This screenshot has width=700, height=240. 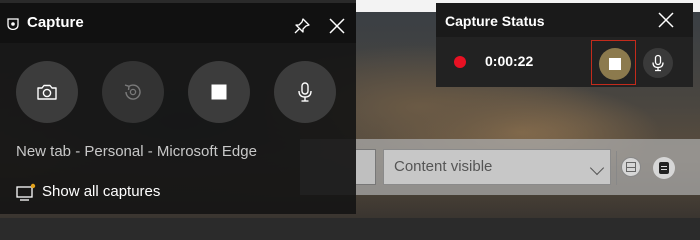 I want to click on stop-recording-button, so click(x=219, y=92).